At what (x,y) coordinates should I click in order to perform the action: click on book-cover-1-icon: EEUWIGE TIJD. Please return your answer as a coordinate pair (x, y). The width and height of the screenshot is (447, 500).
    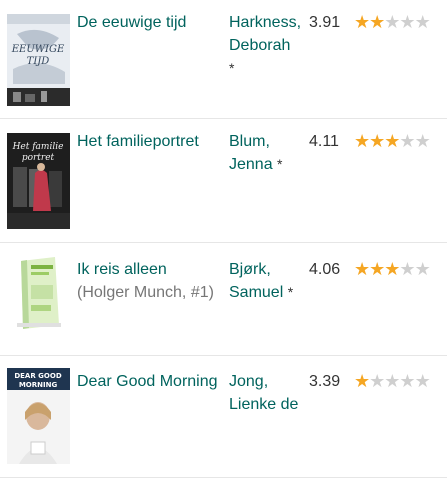
    Looking at the image, I should click on (38, 60).